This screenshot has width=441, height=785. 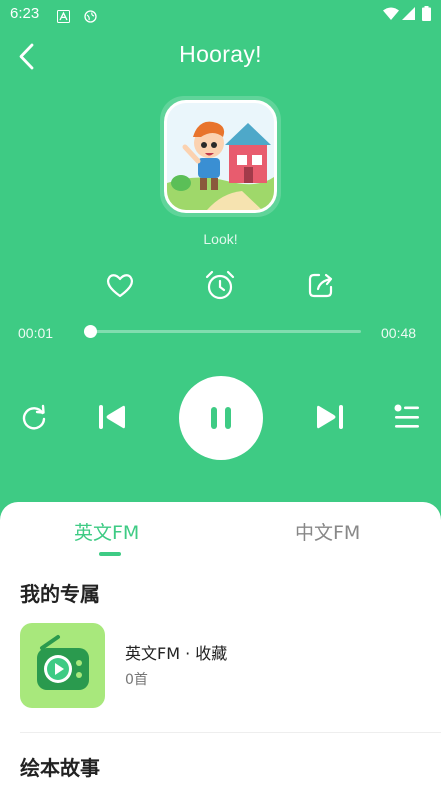 I want to click on cell-signal-icon, so click(x=408, y=15).